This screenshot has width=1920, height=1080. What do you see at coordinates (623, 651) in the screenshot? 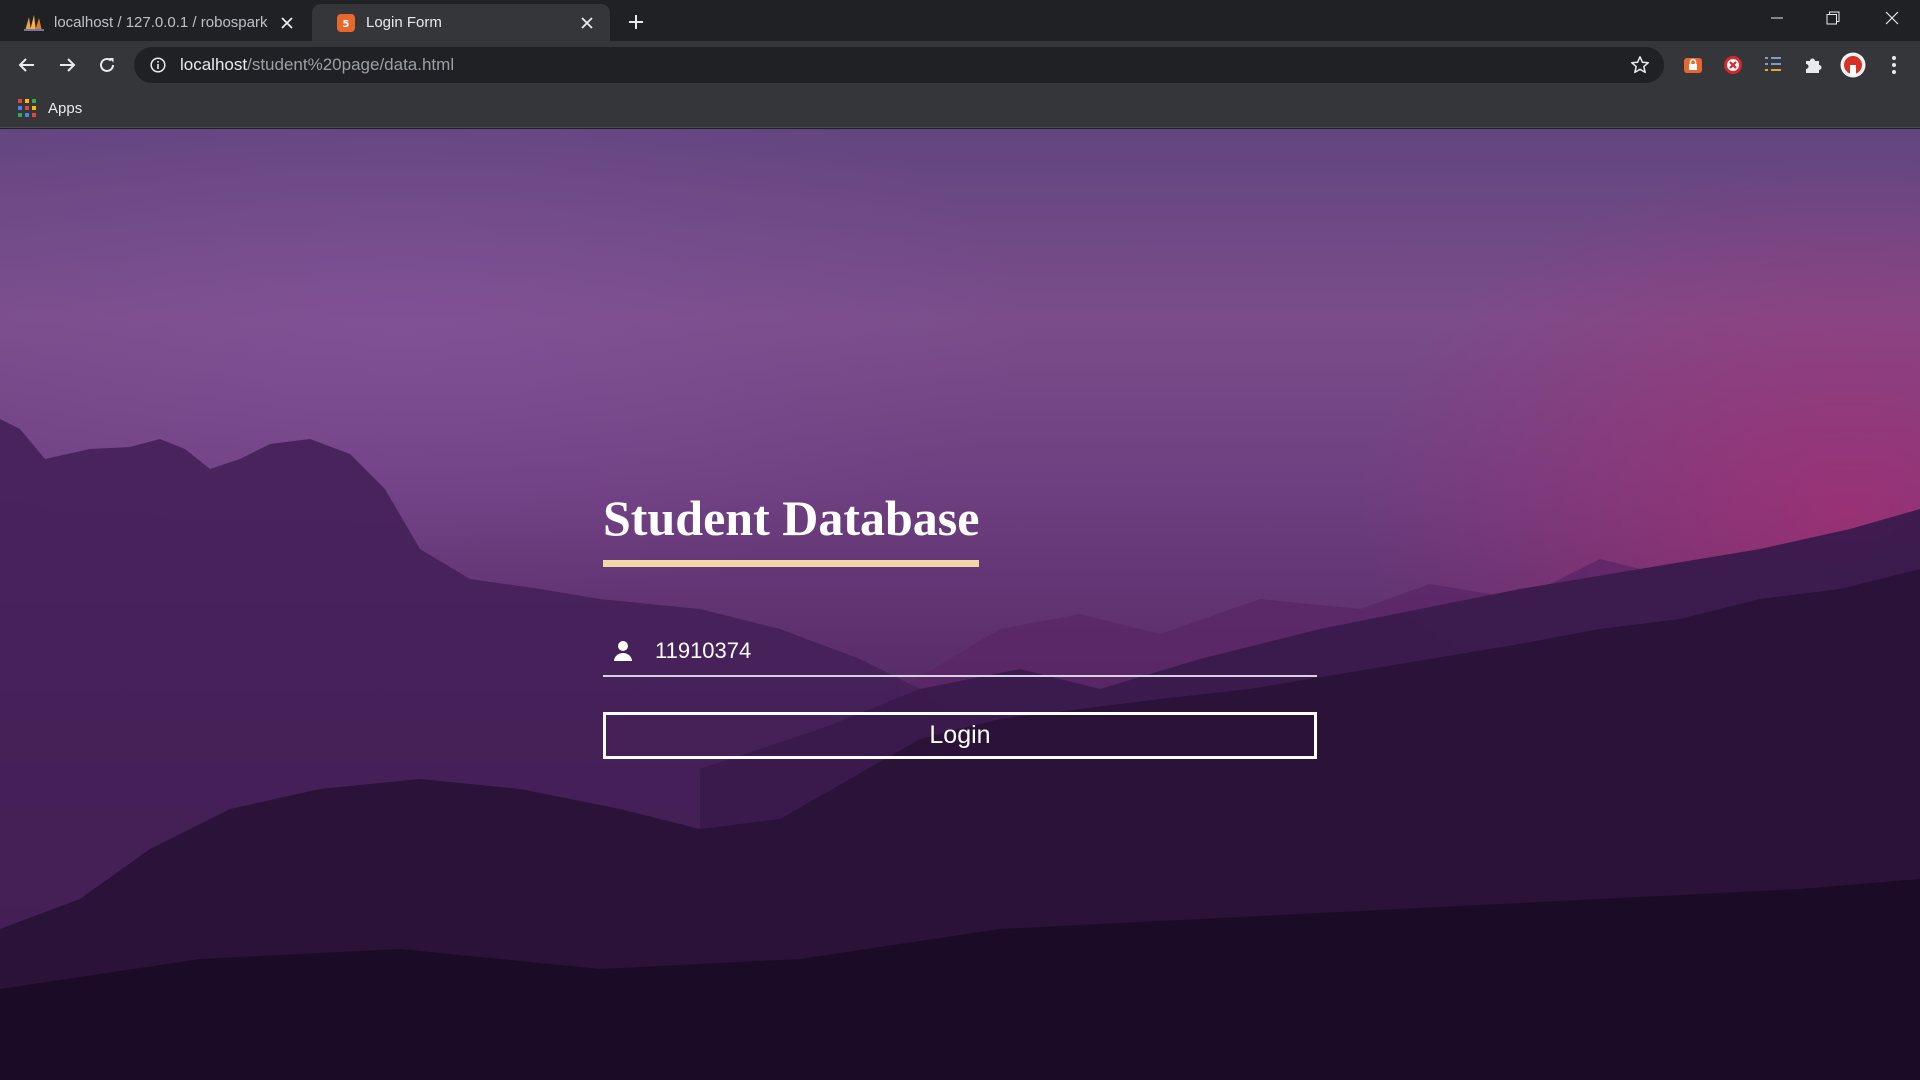
I see `user-icon` at bounding box center [623, 651].